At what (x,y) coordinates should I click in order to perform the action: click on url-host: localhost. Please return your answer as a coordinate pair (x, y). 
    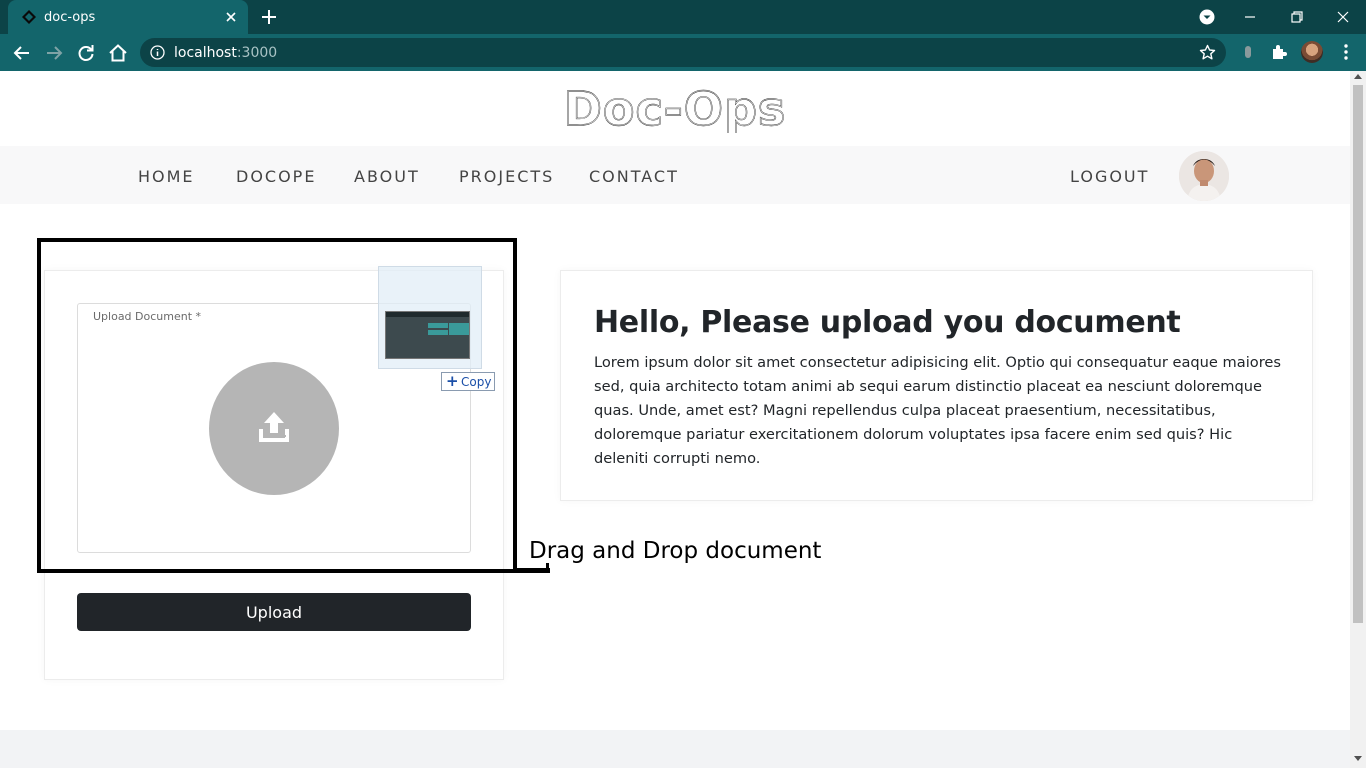
    Looking at the image, I should click on (205, 53).